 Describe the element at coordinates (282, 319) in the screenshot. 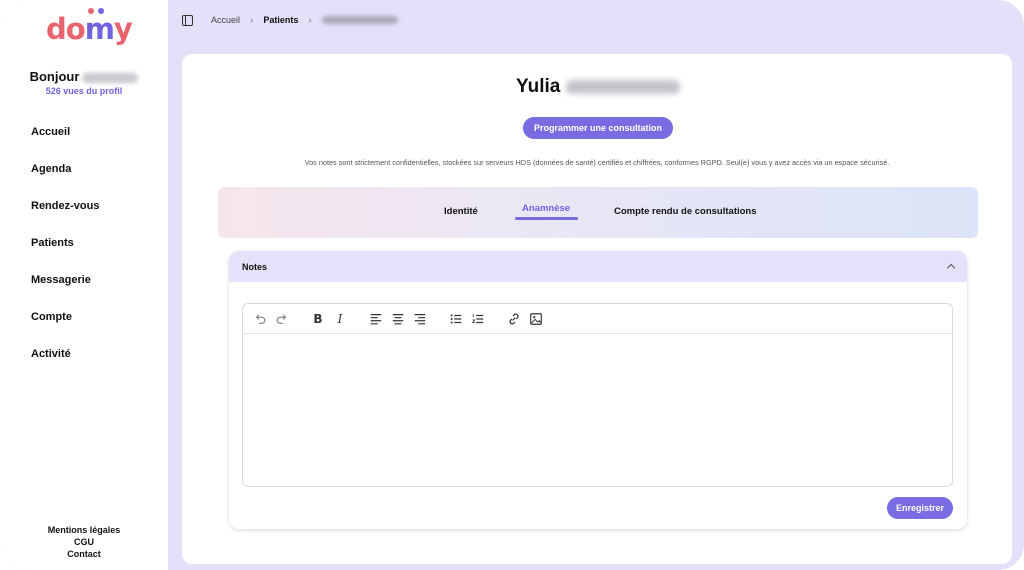

I see `redo-icon` at that location.